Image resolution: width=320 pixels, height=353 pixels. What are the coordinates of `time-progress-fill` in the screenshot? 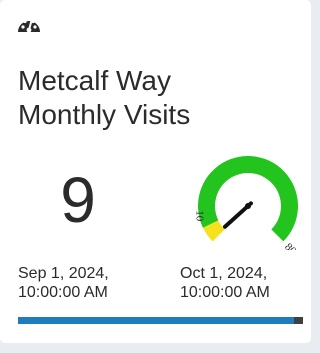 It's located at (156, 320).